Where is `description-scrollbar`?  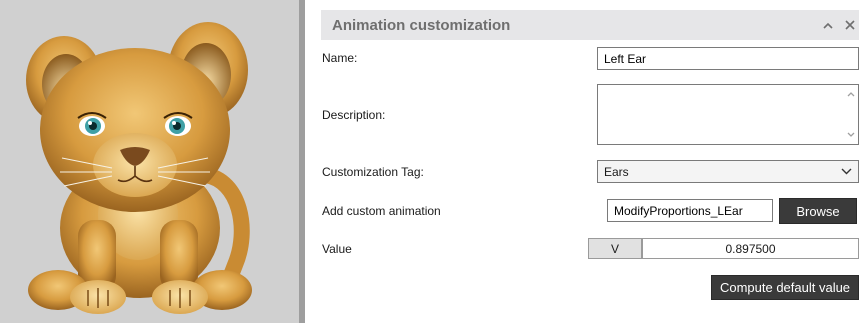
description-scrollbar is located at coordinates (851, 114).